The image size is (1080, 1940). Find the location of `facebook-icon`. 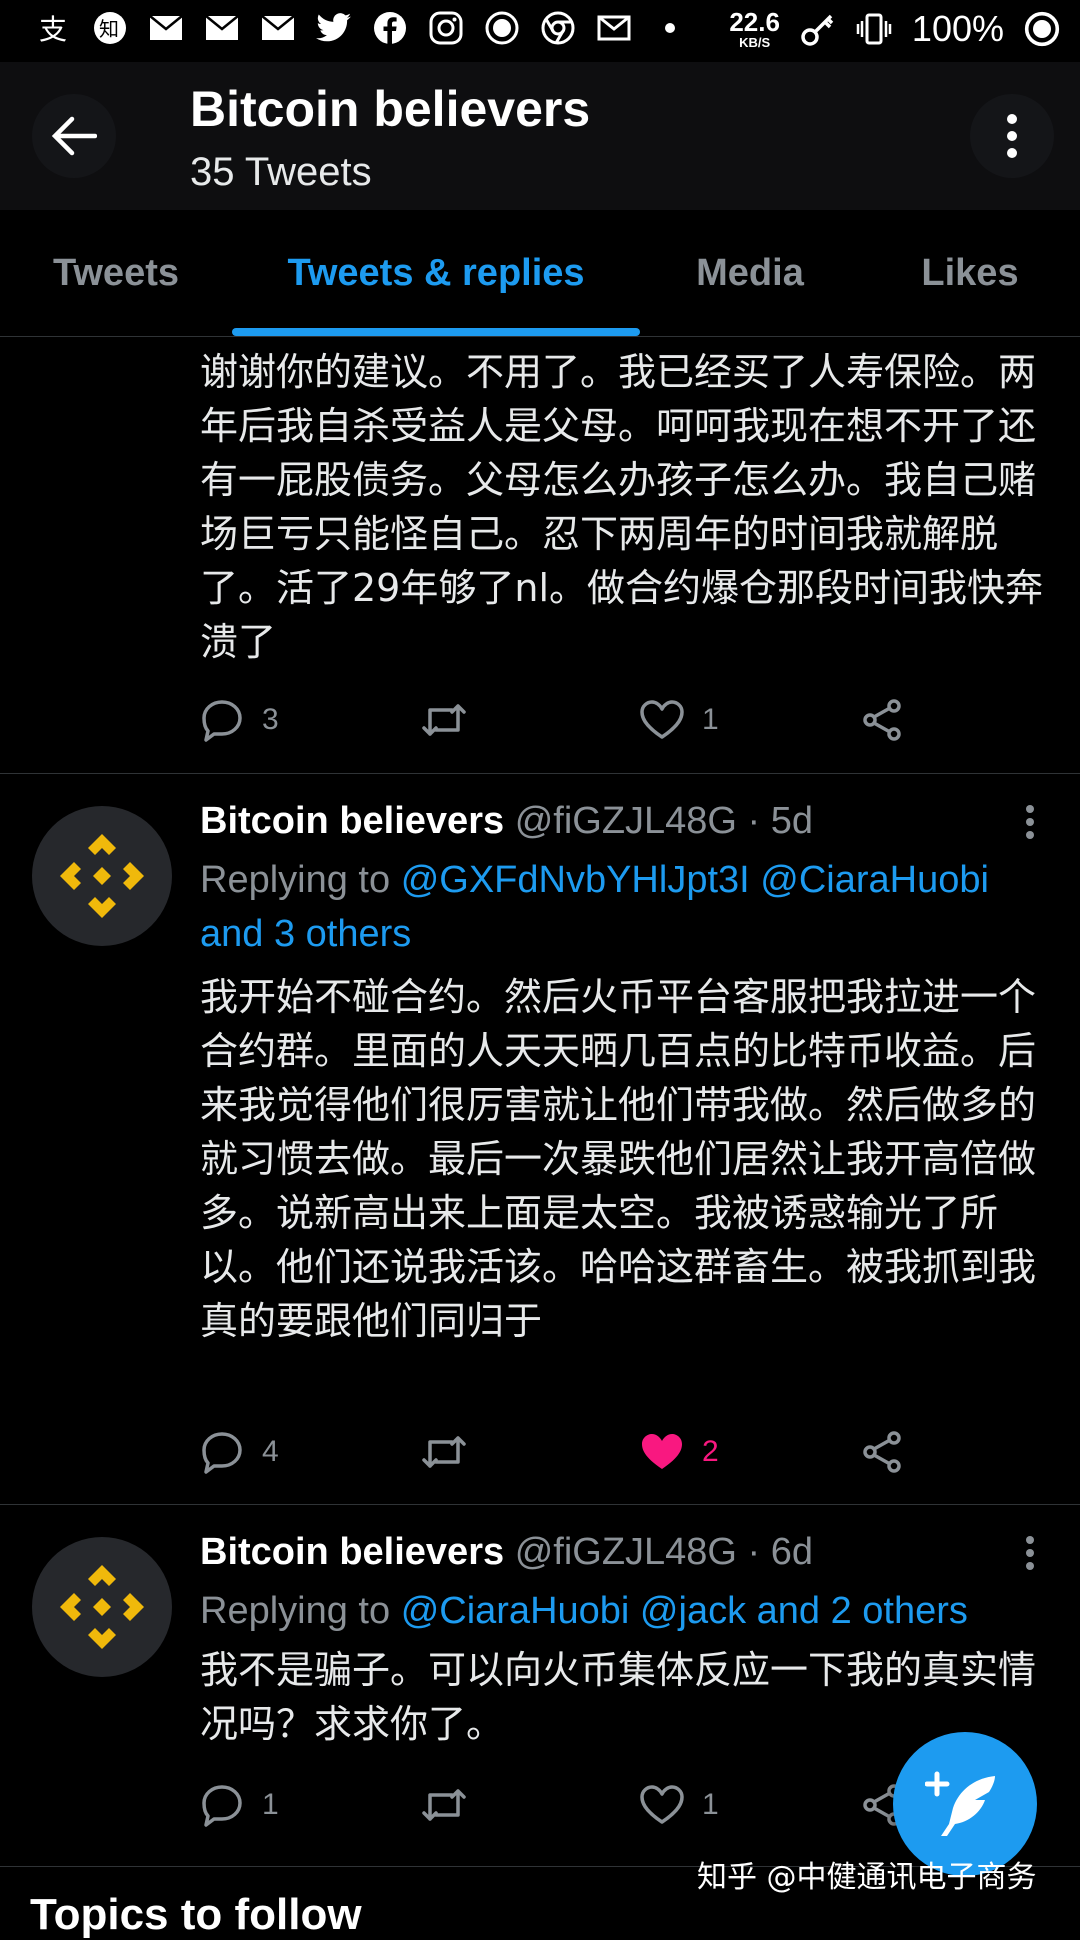

facebook-icon is located at coordinates (390, 28).